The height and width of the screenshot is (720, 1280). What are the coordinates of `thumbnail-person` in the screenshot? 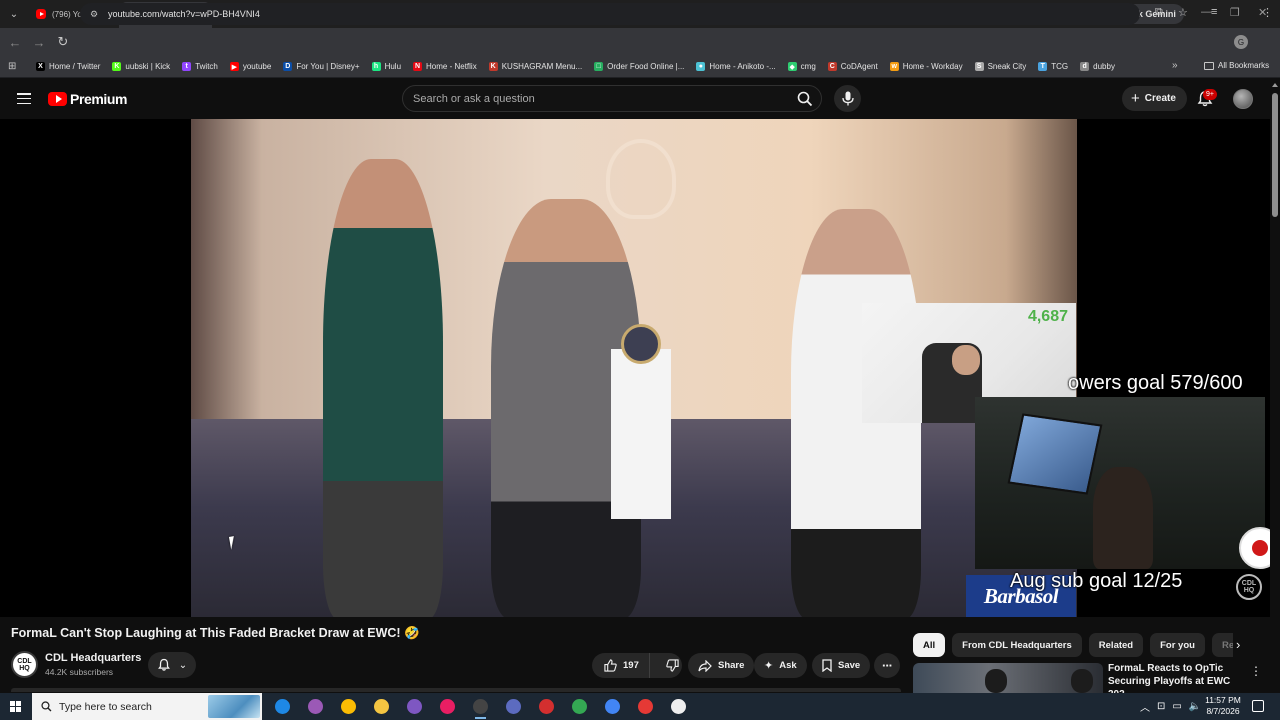 It's located at (1082, 681).